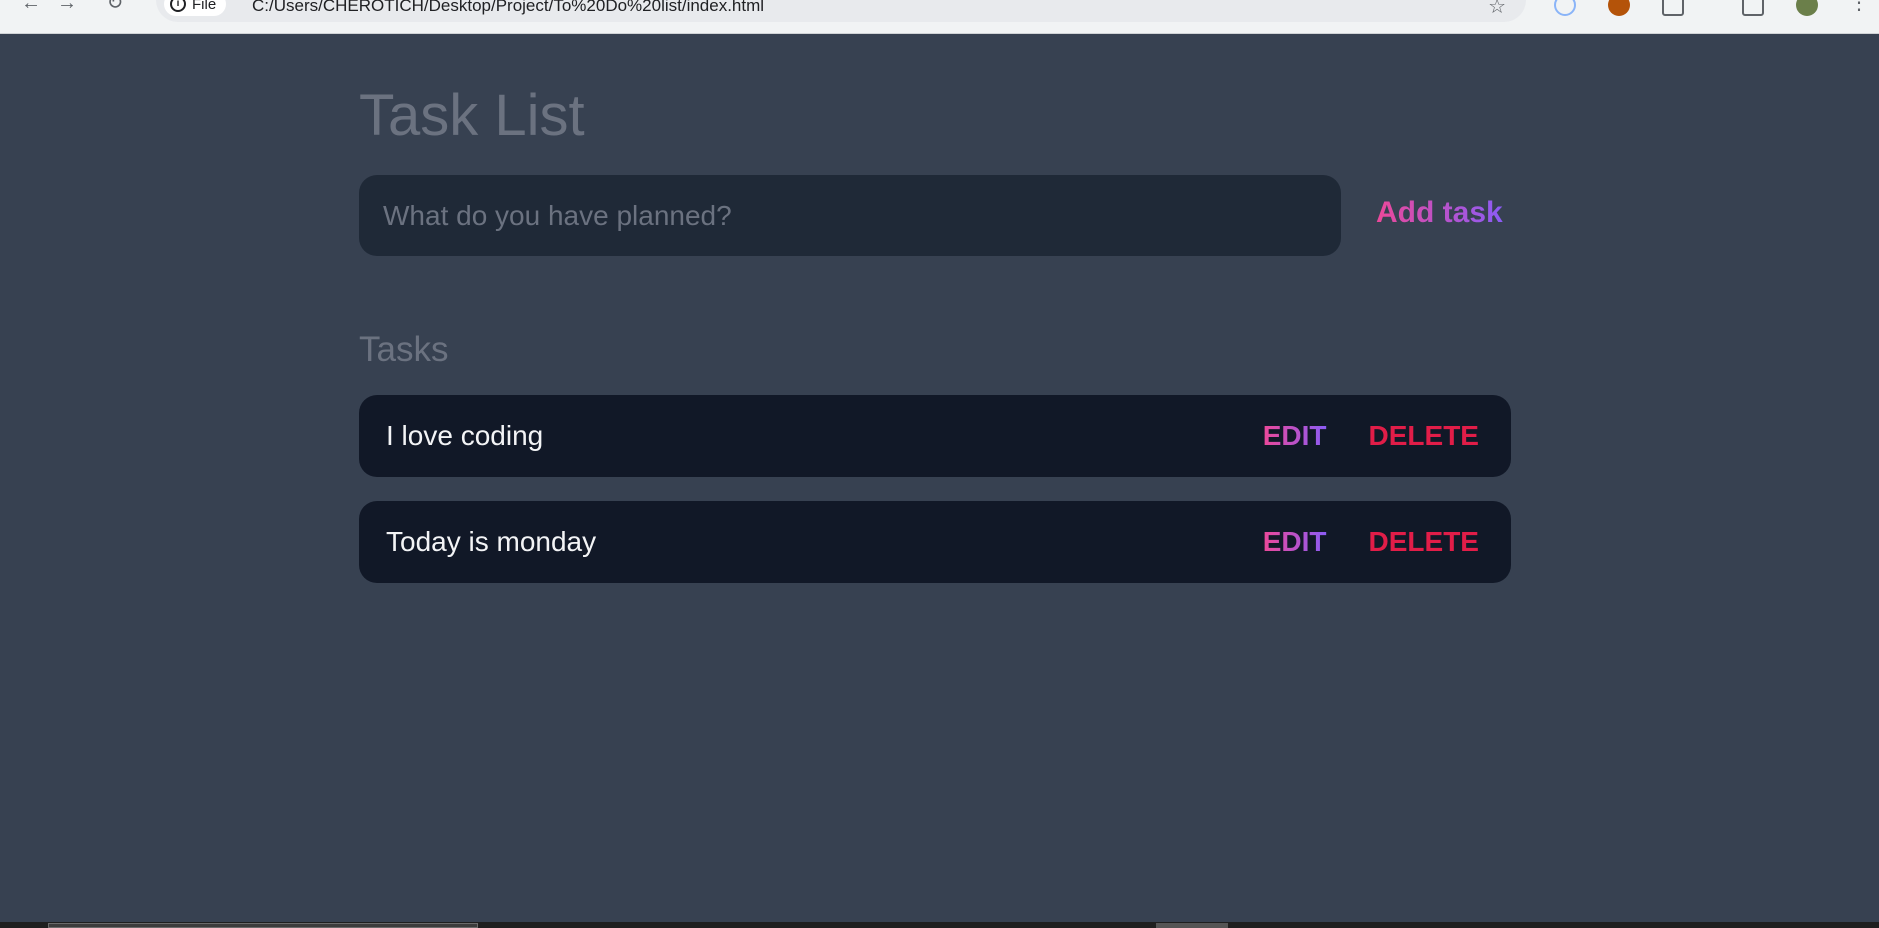 Image resolution: width=1879 pixels, height=928 pixels. What do you see at coordinates (465, 435) in the screenshot?
I see `task-text: I love coding` at bounding box center [465, 435].